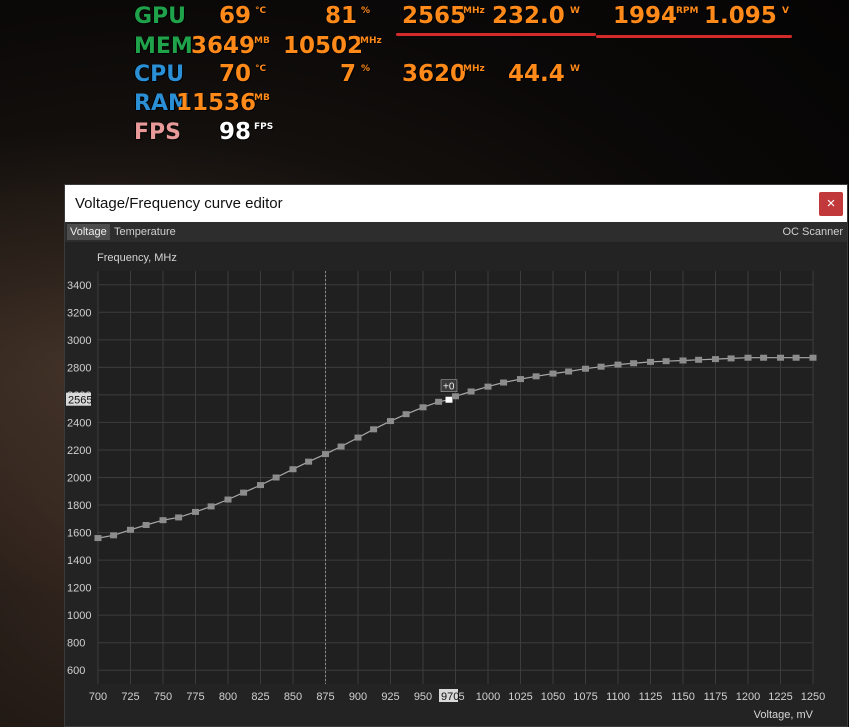 The image size is (849, 727). I want to click on tab-temperature: Temperature, so click(145, 232).